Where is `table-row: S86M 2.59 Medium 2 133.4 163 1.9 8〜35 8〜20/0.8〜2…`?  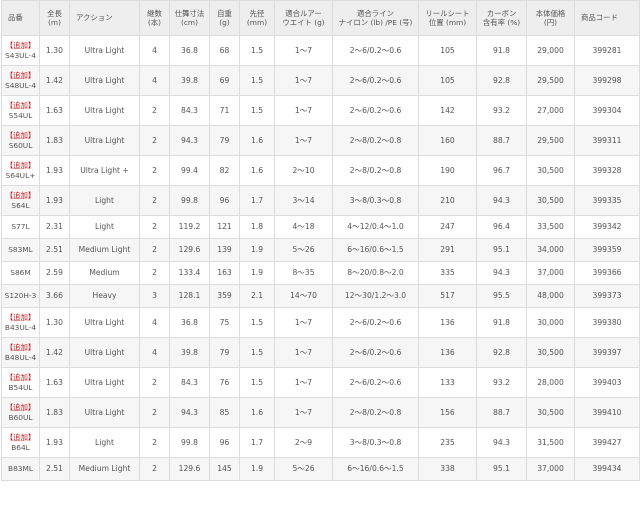 table-row: S86M 2.59 Medium 2 133.4 163 1.9 8〜35 8〜20/0.8〜2… is located at coordinates (320, 273).